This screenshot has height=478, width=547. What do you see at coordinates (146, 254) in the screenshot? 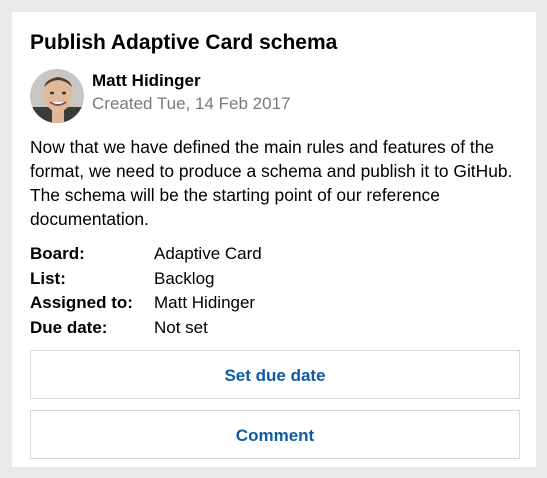
I see `fact-row-board: Board: Adaptive Card` at bounding box center [146, 254].